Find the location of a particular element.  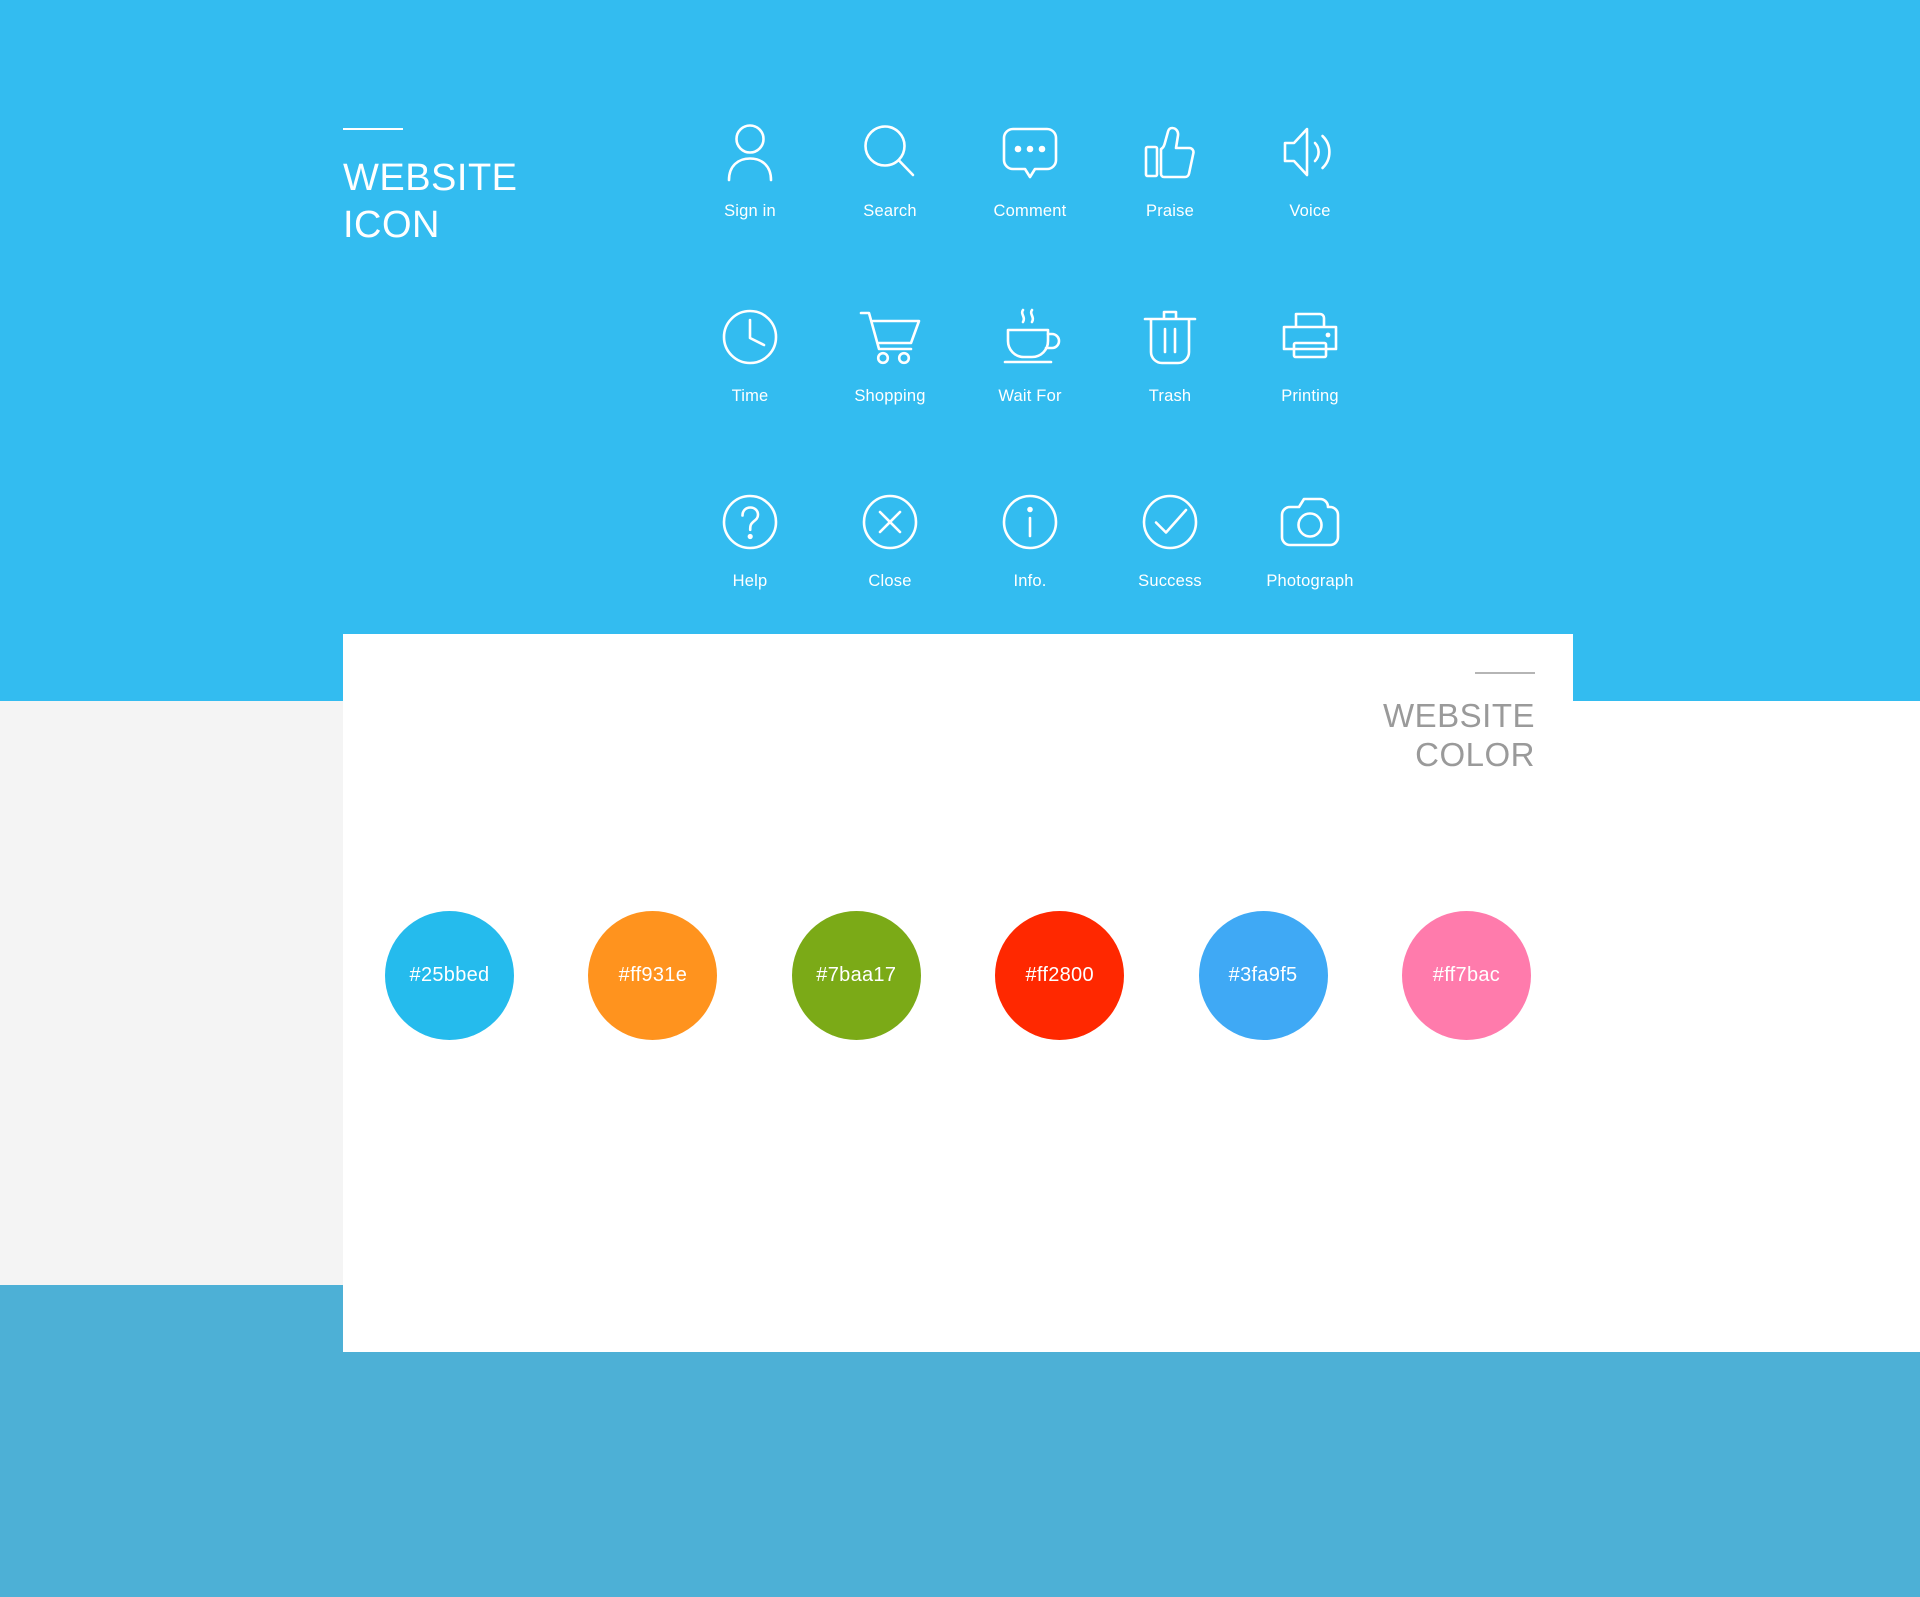

speech-bubble-icon is located at coordinates (1030, 152).